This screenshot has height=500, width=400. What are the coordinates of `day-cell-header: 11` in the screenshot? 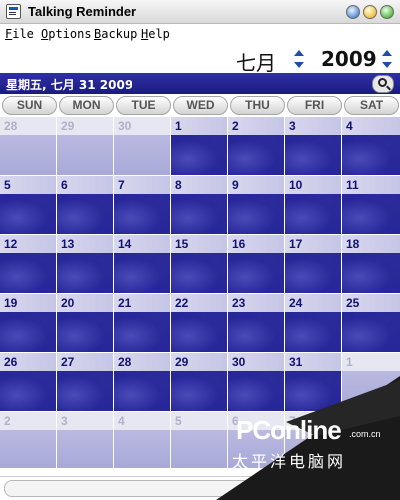 It's located at (371, 185).